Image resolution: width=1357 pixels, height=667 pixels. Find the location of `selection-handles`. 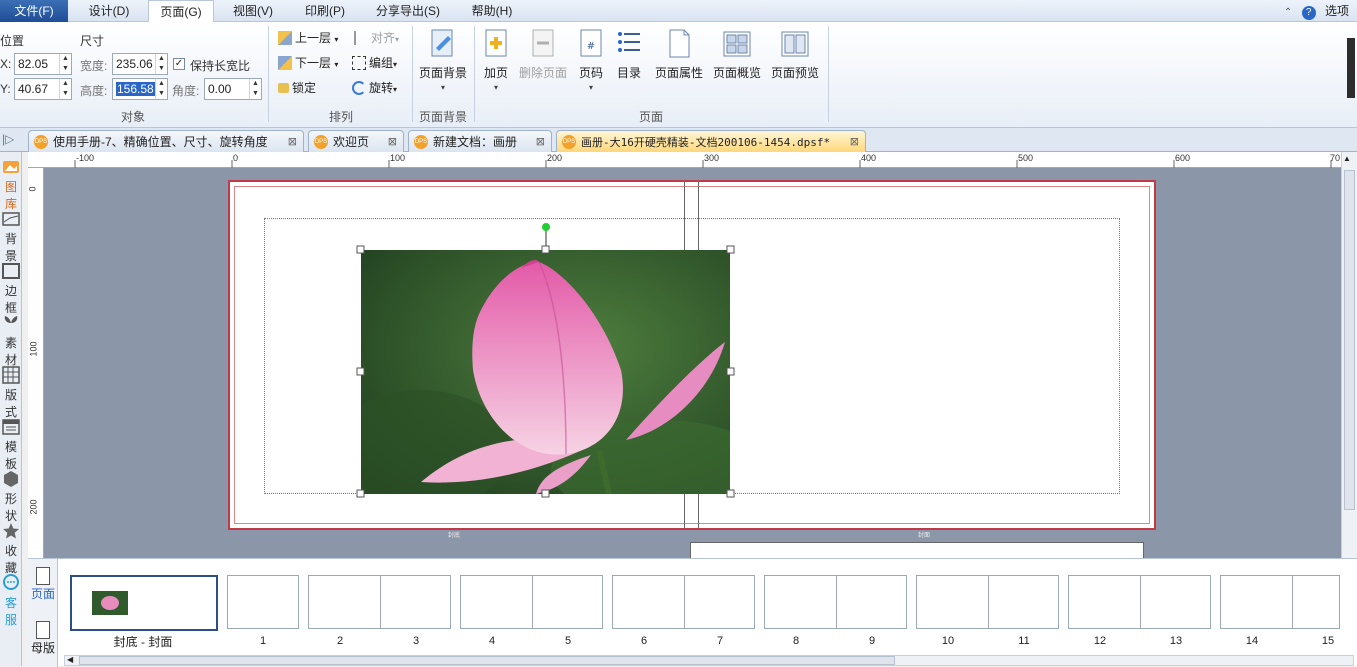

selection-handles is located at coordinates (546, 363).